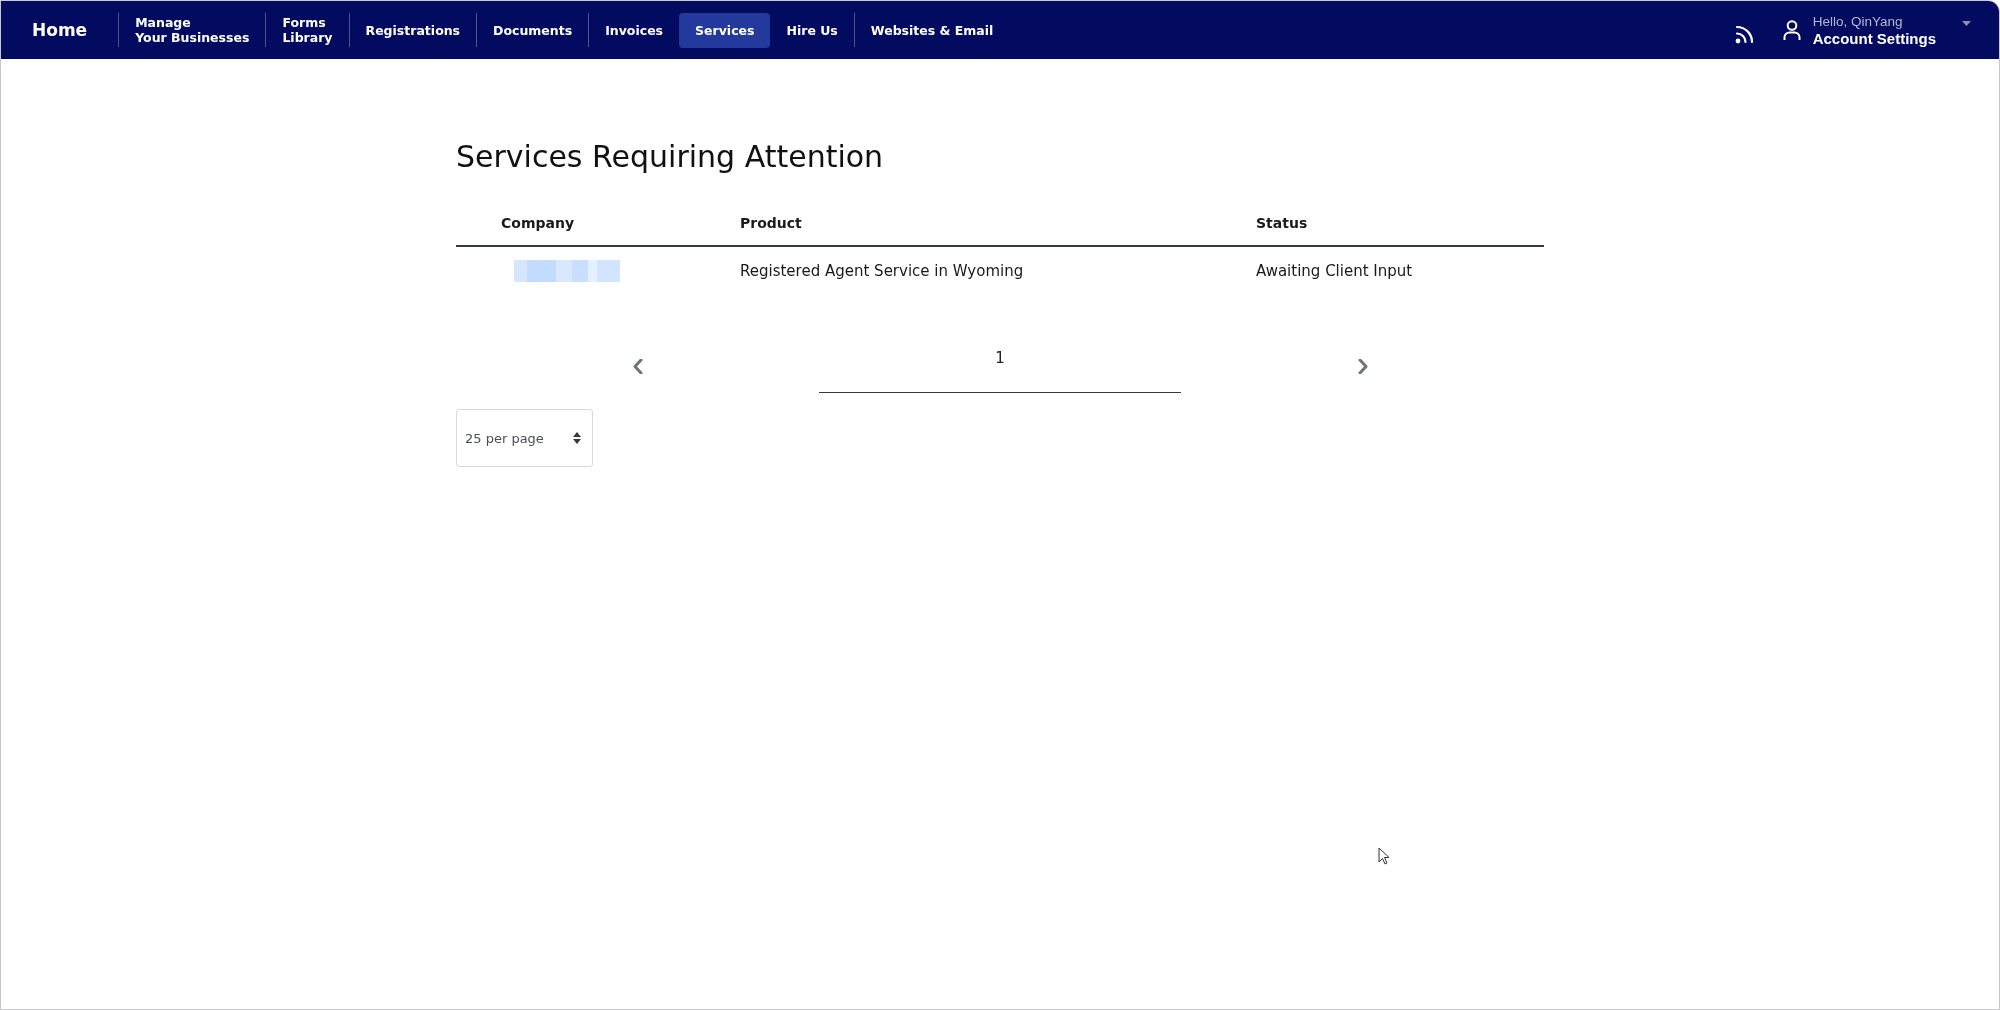 This screenshot has width=2000, height=1010. I want to click on next-page-button, so click(1362, 366).